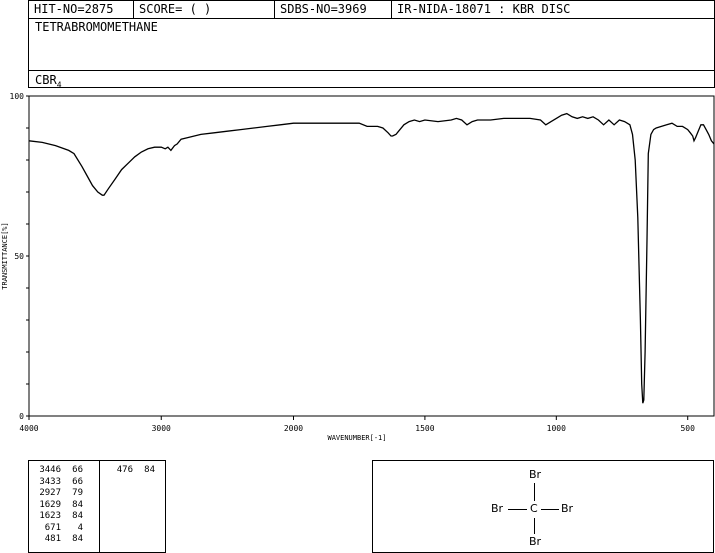 This screenshot has height=553, width=715. I want to click on y-tick-label: 100, so click(17, 96).